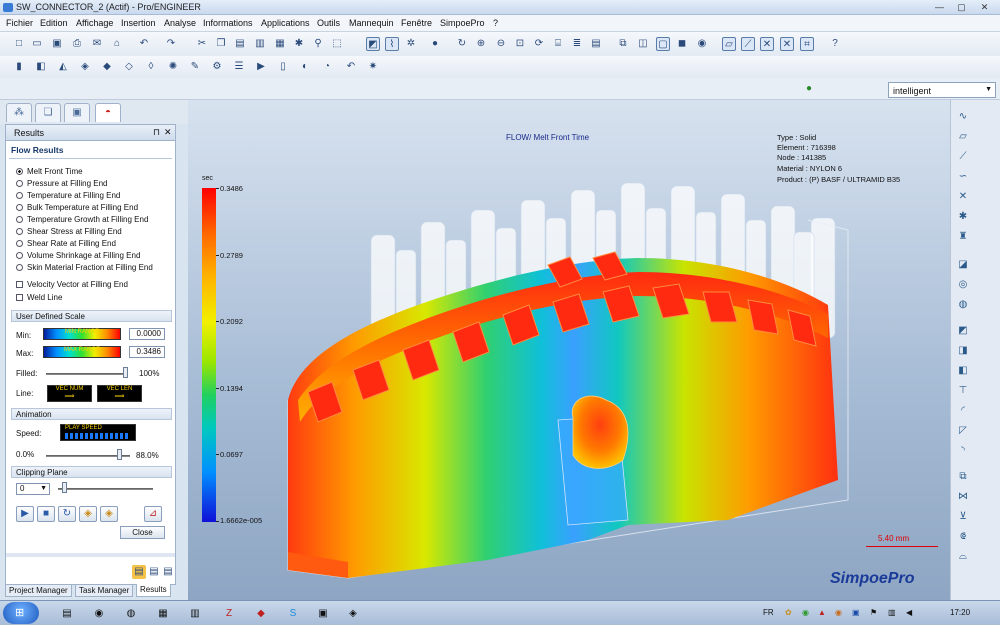 The image size is (1000, 625). Describe the element at coordinates (131, 613) in the screenshot. I see `globe-icon: ◍` at that location.